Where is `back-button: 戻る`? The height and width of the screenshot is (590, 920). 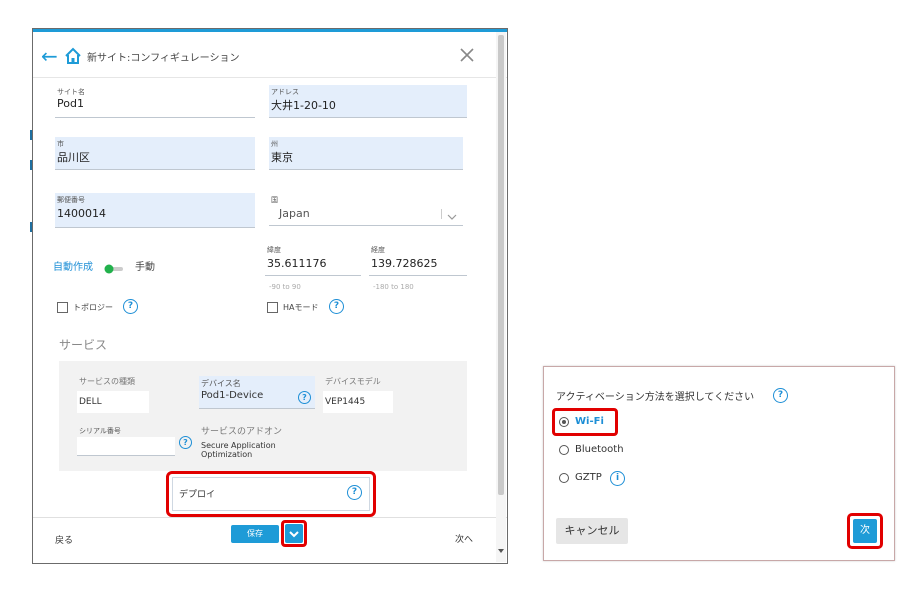
back-button: 戻る is located at coordinates (64, 539).